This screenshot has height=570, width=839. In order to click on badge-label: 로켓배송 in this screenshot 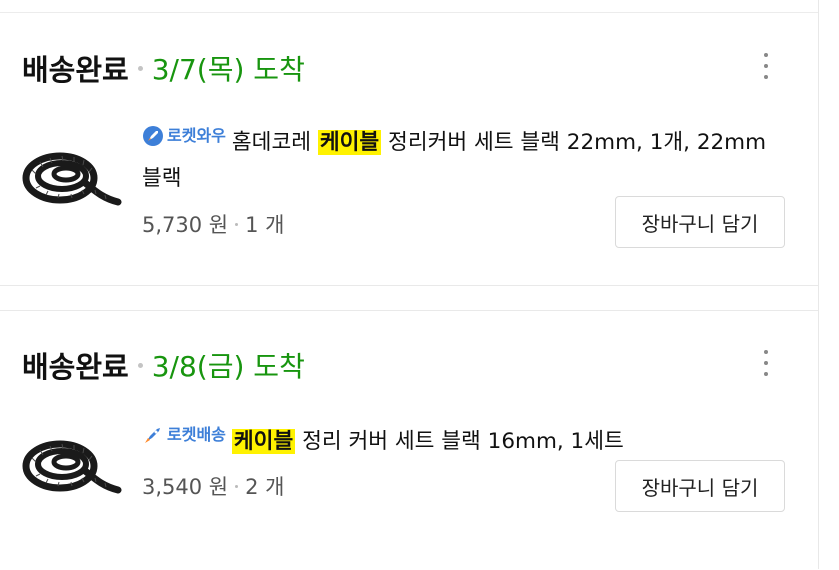, I will do `click(196, 434)`.